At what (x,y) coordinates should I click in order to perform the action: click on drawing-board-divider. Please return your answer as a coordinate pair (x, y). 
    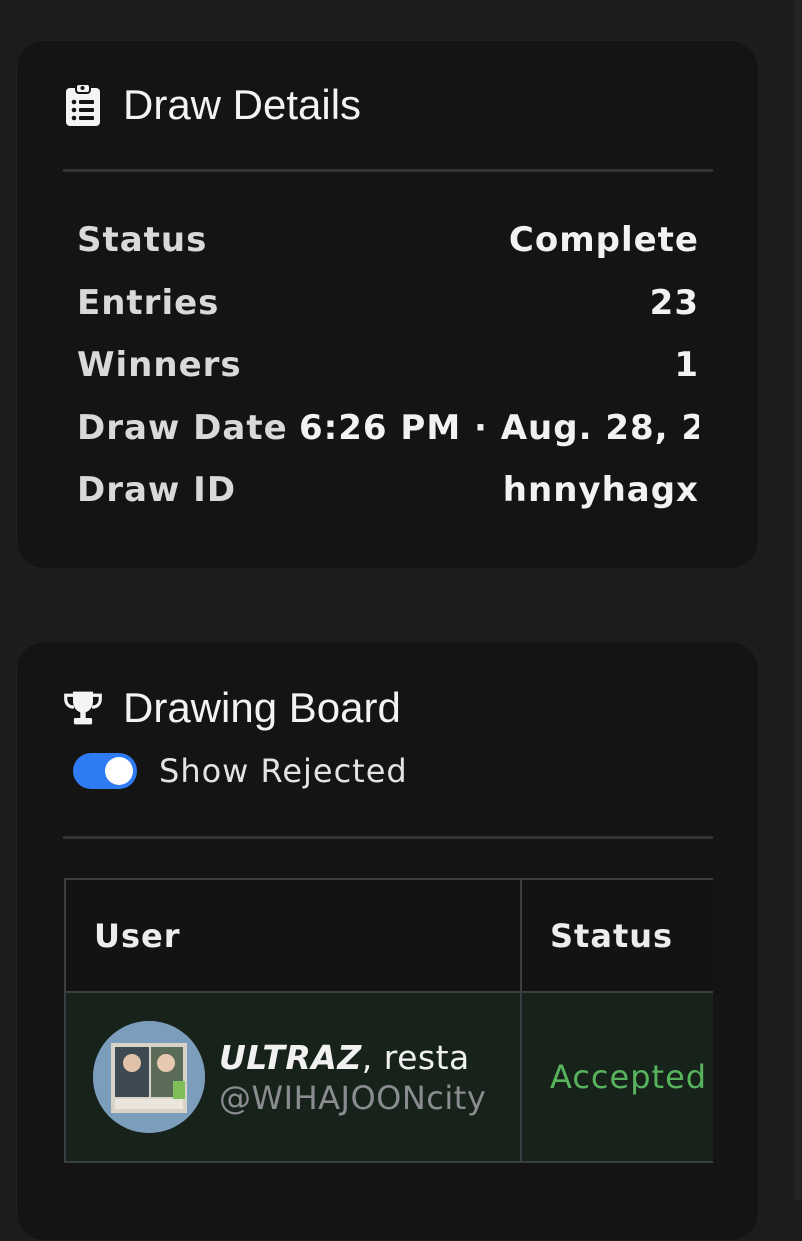
    Looking at the image, I should click on (388, 837).